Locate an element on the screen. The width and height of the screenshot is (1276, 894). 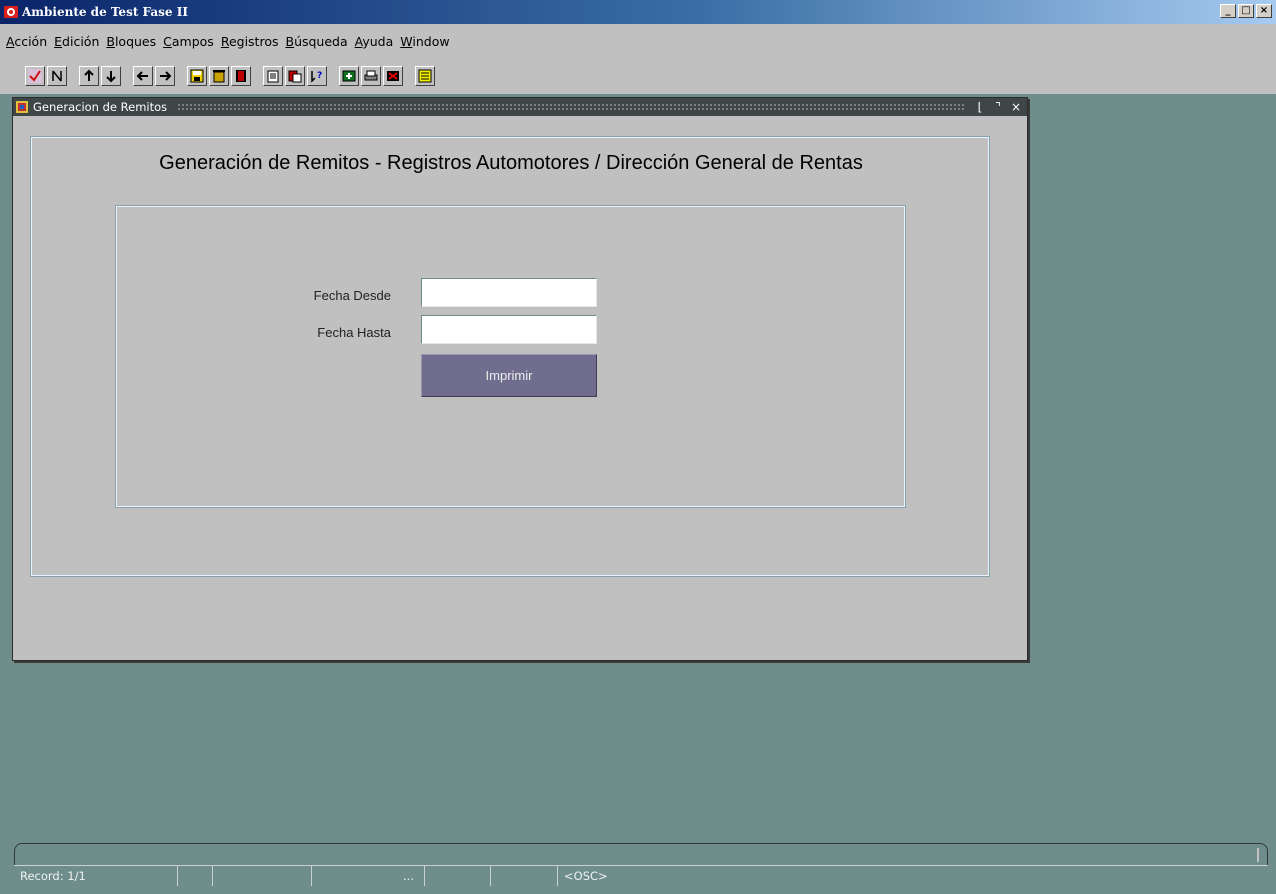
paste-button is located at coordinates (295, 76).